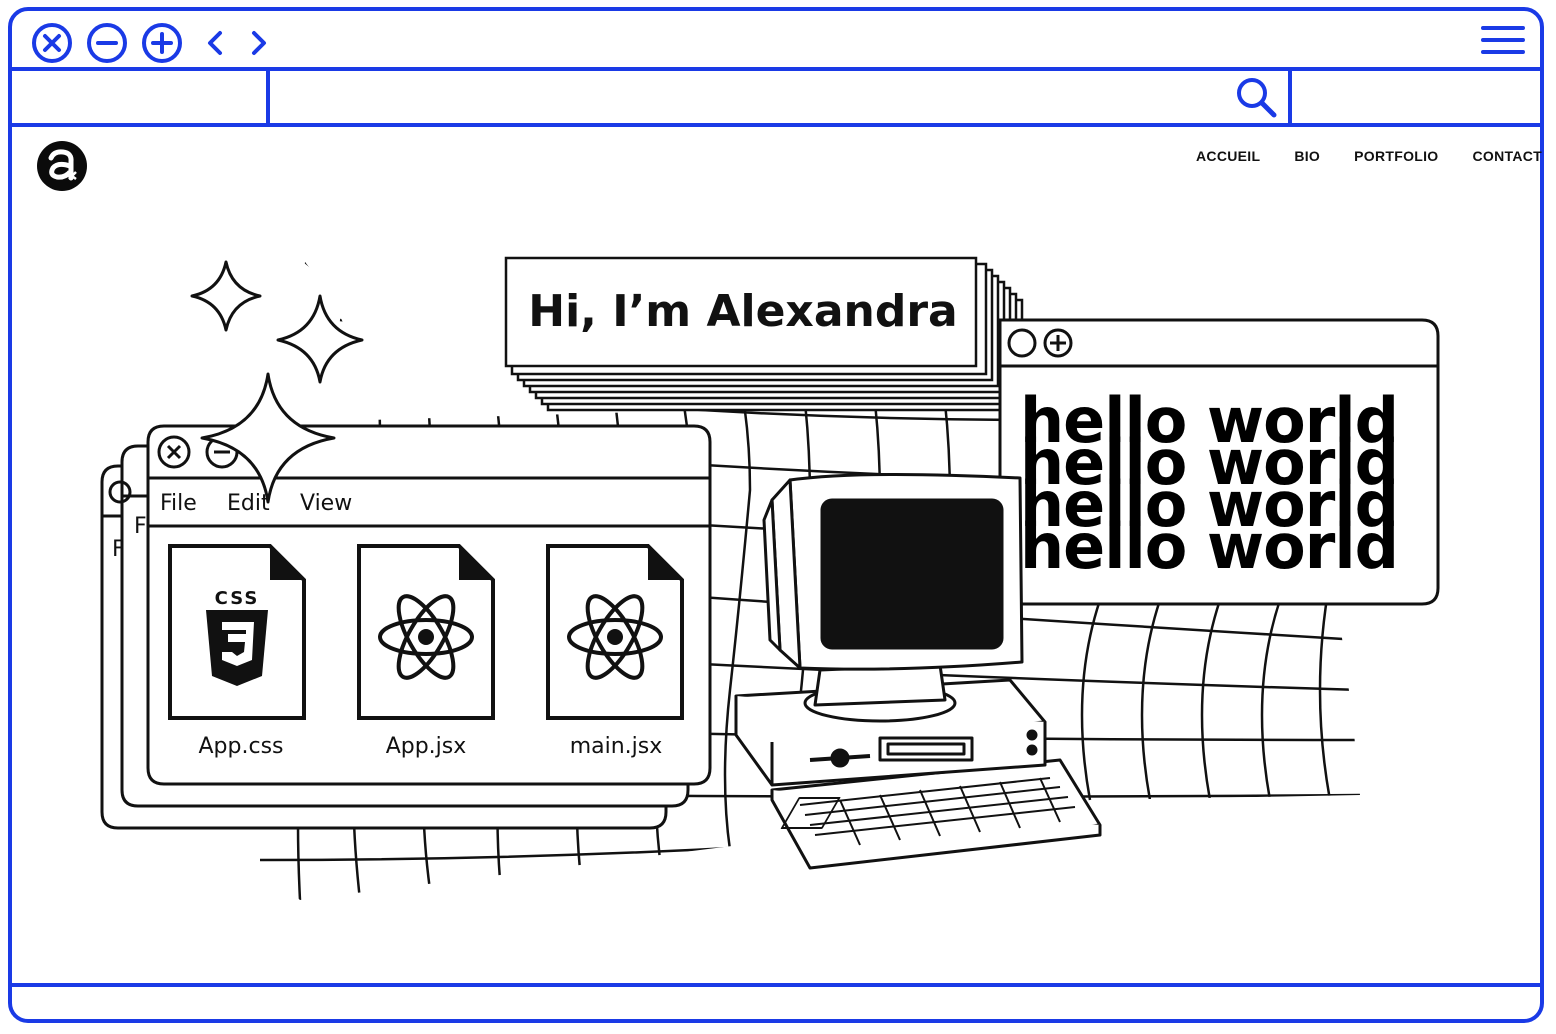  Describe the element at coordinates (1209, 546) in the screenshot. I see `hello-line-4: hello world` at that location.